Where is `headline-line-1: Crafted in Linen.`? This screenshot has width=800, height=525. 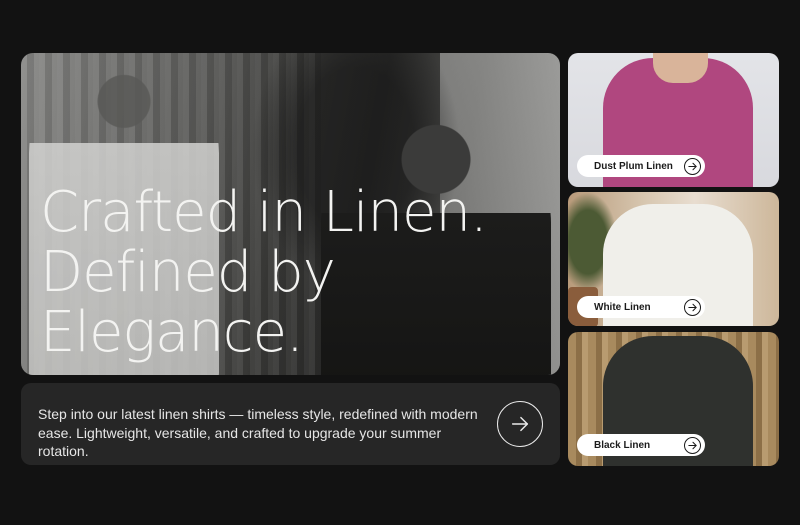 headline-line-1: Crafted in Linen. is located at coordinates (264, 212).